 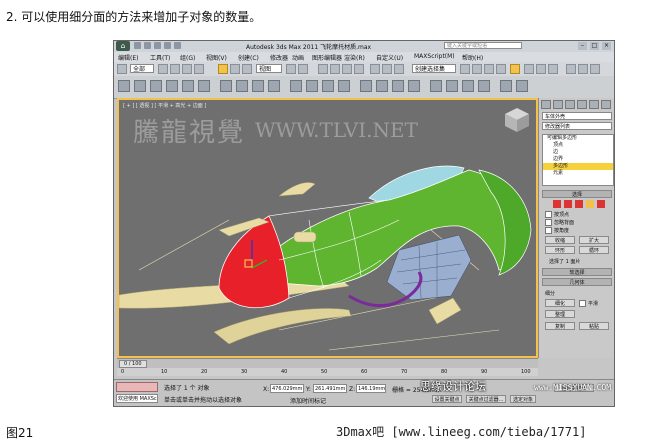 I want to click on weld-icon, so click(x=366, y=86).